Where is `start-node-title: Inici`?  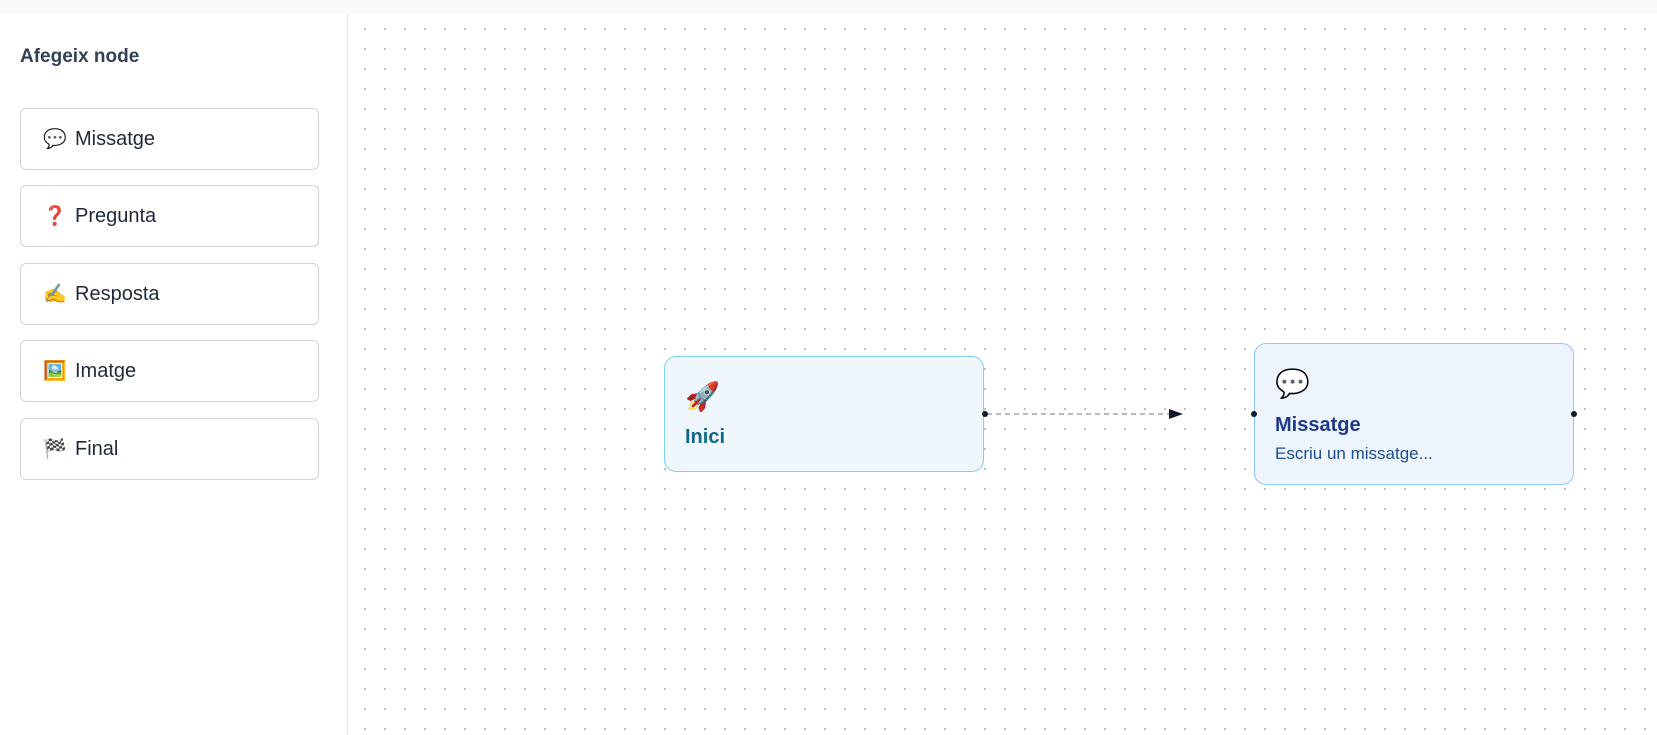
start-node-title: Inici is located at coordinates (705, 437).